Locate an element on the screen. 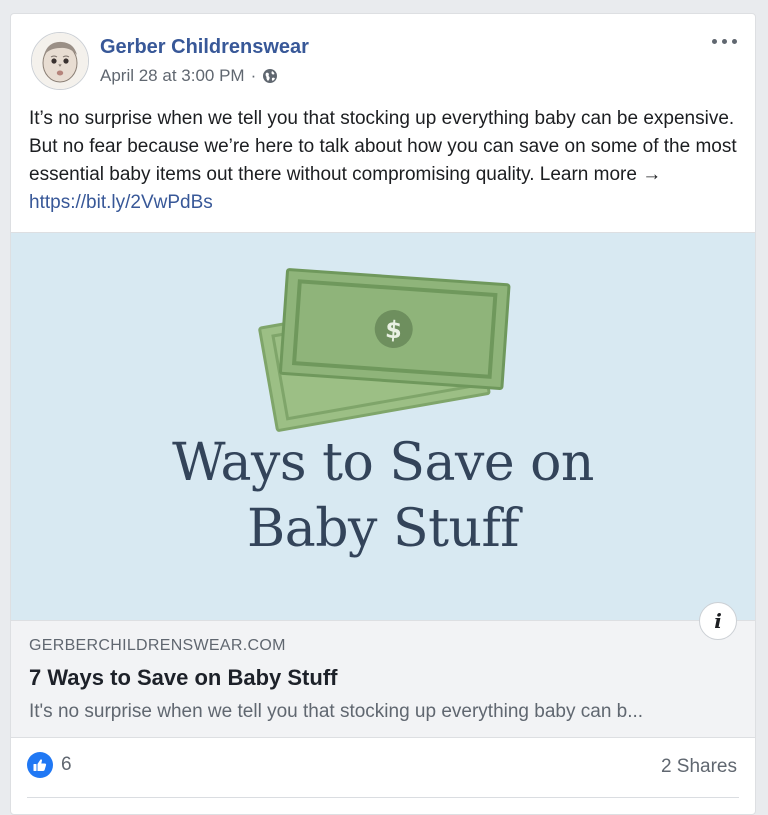 This screenshot has width=768, height=815. link-domain: GERBERCHILDRENSWEAR.COM is located at coordinates (157, 645).